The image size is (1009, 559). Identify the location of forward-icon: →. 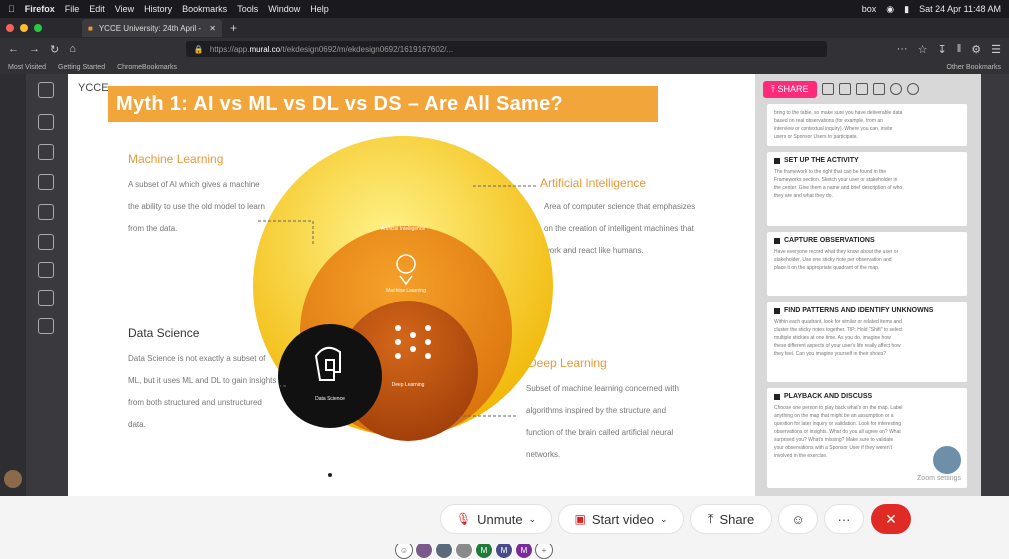
(34, 49).